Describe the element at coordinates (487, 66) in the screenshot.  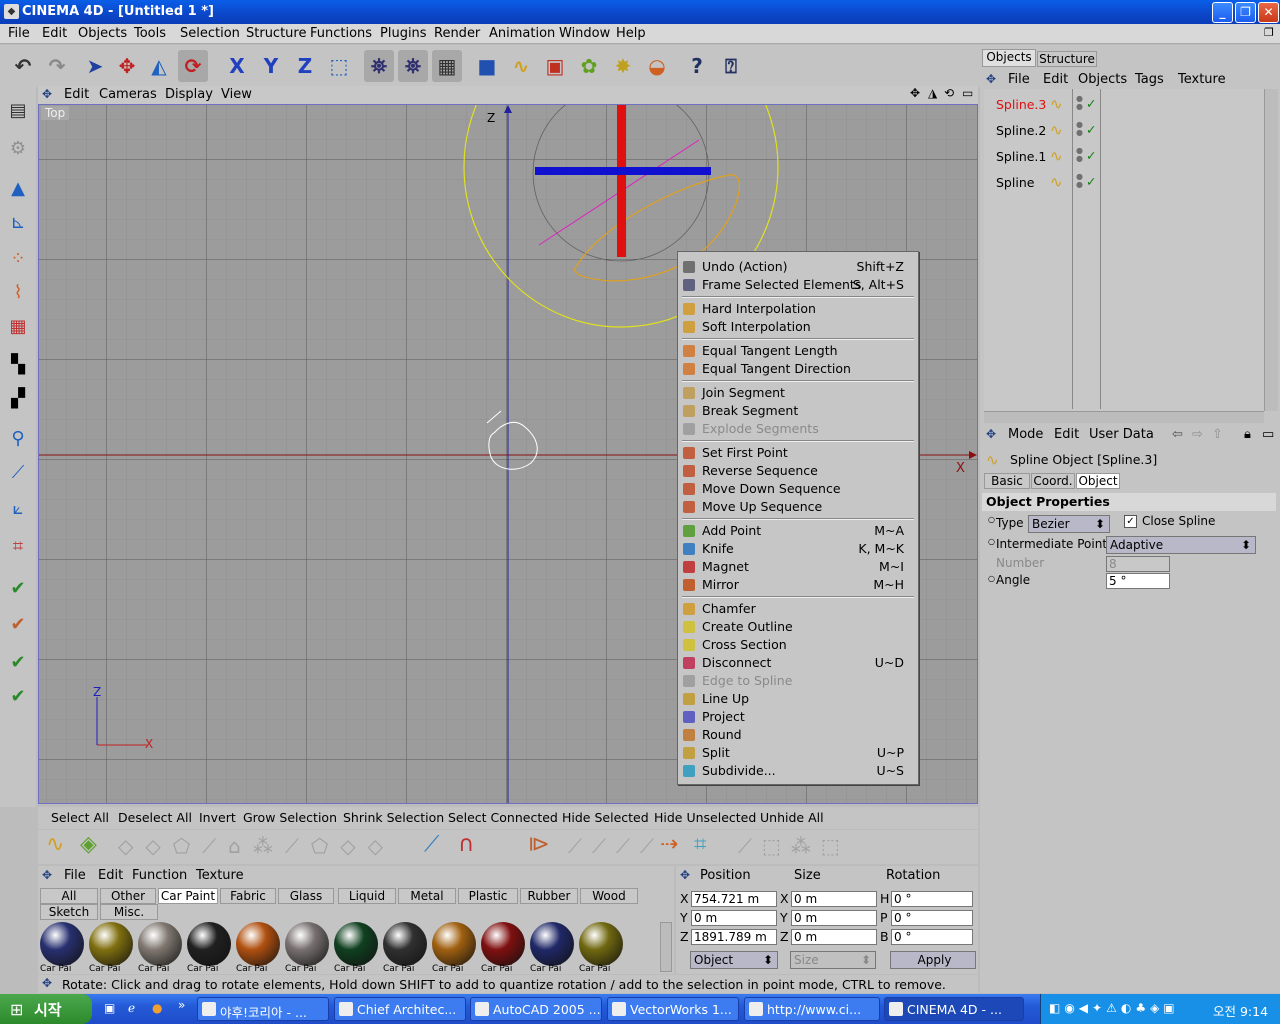
I see `cube-icon: ■` at that location.